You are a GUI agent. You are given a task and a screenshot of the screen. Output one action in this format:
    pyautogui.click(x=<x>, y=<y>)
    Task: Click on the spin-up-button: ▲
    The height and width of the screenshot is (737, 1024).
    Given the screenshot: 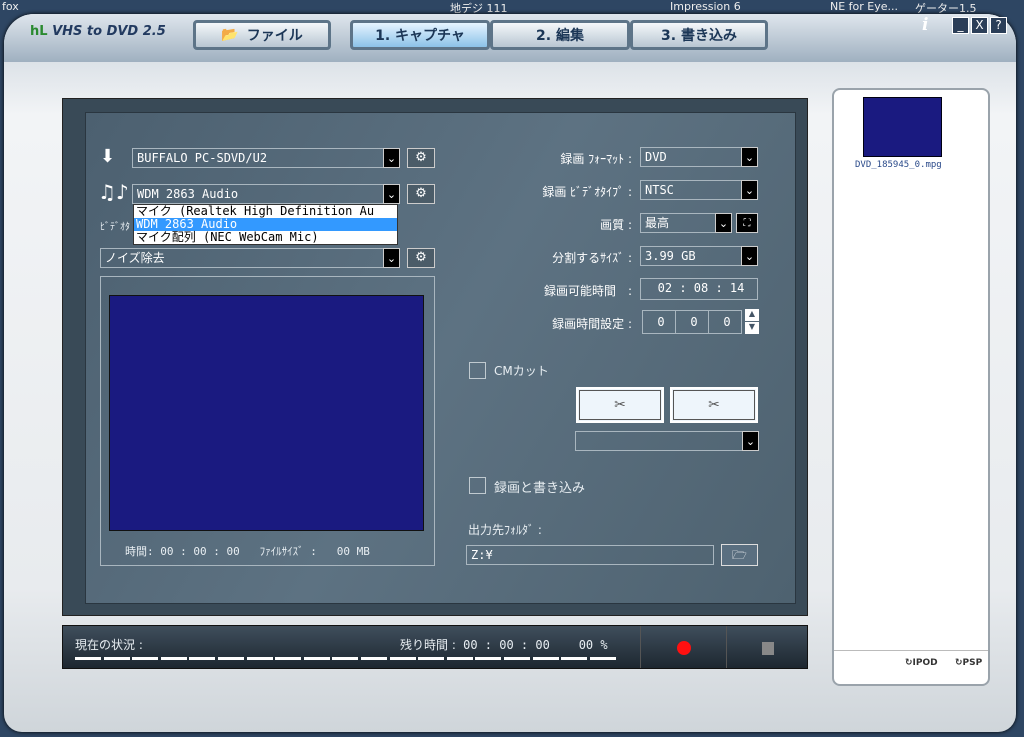 What is the action you would take?
    pyautogui.click(x=752, y=315)
    